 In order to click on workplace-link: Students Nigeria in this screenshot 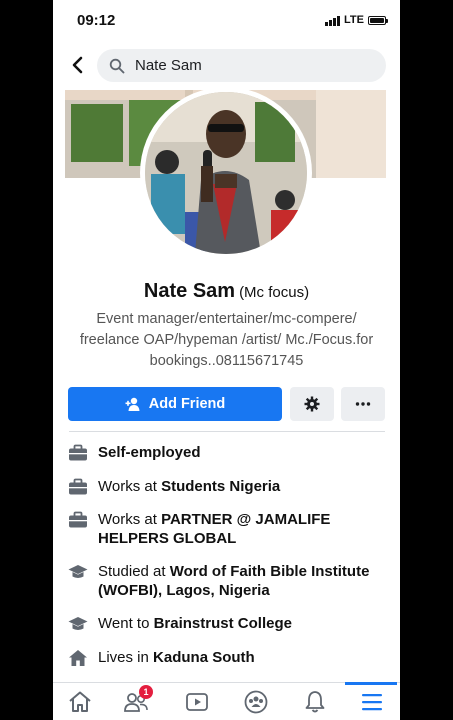, I will do `click(220, 486)`.